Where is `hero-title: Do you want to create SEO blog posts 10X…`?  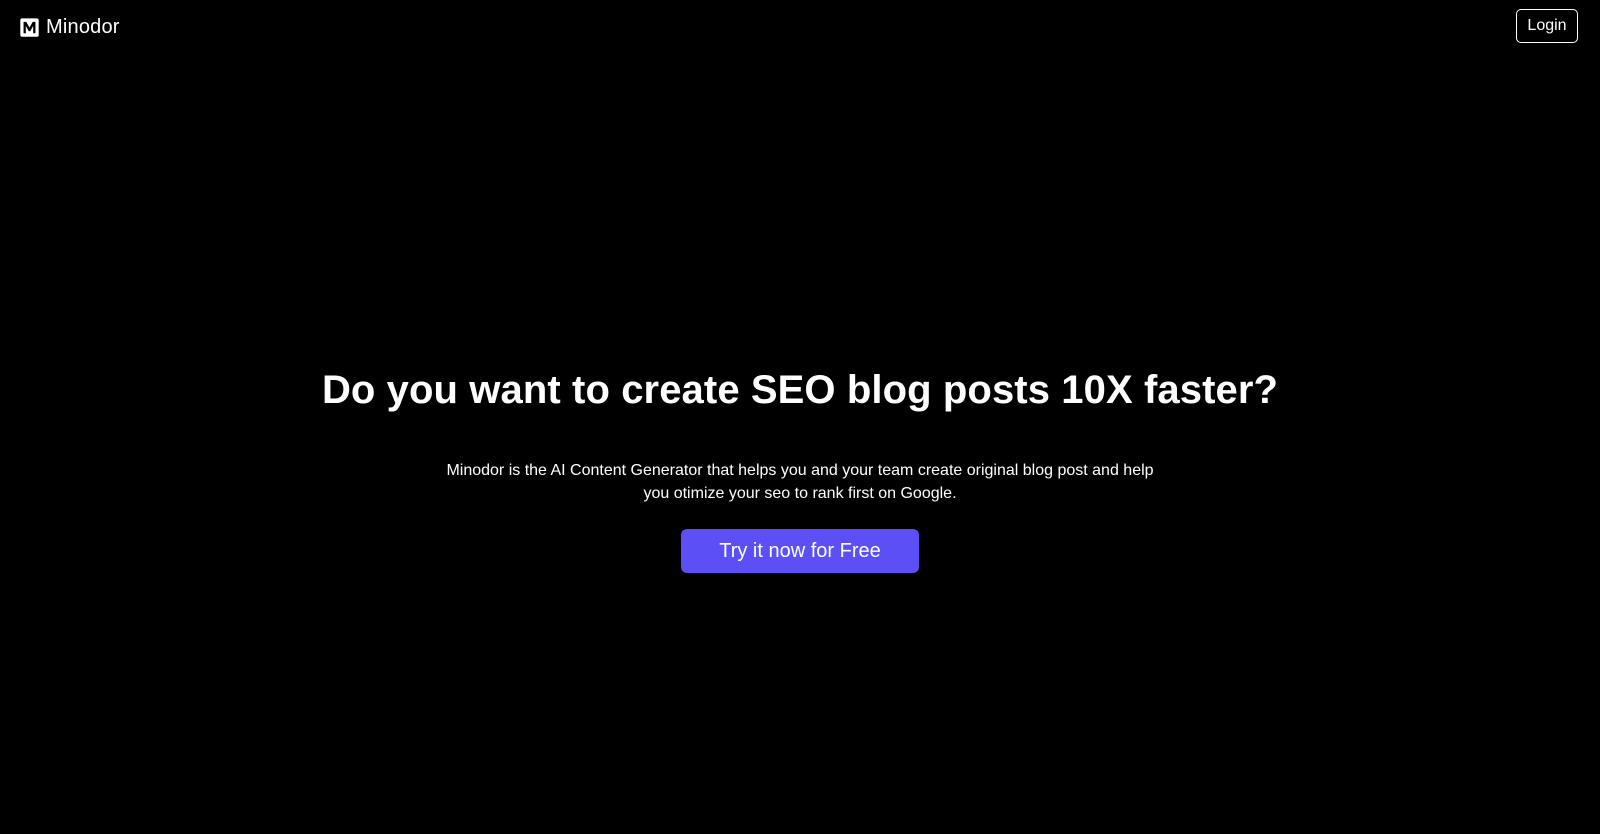
hero-title: Do you want to create SEO blog posts 10X… is located at coordinates (800, 390).